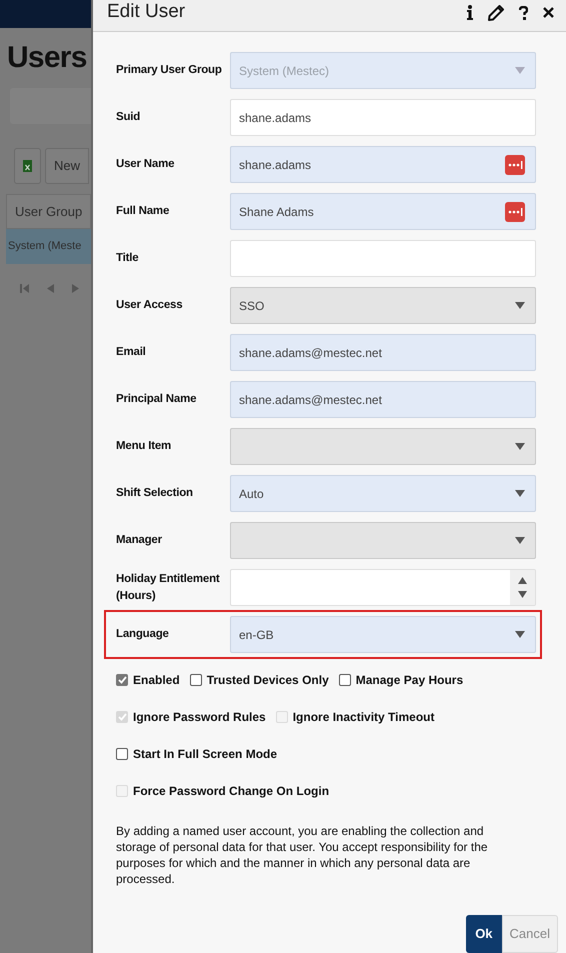 This screenshot has height=953, width=566. I want to click on field-label: Principal Name, so click(156, 399).